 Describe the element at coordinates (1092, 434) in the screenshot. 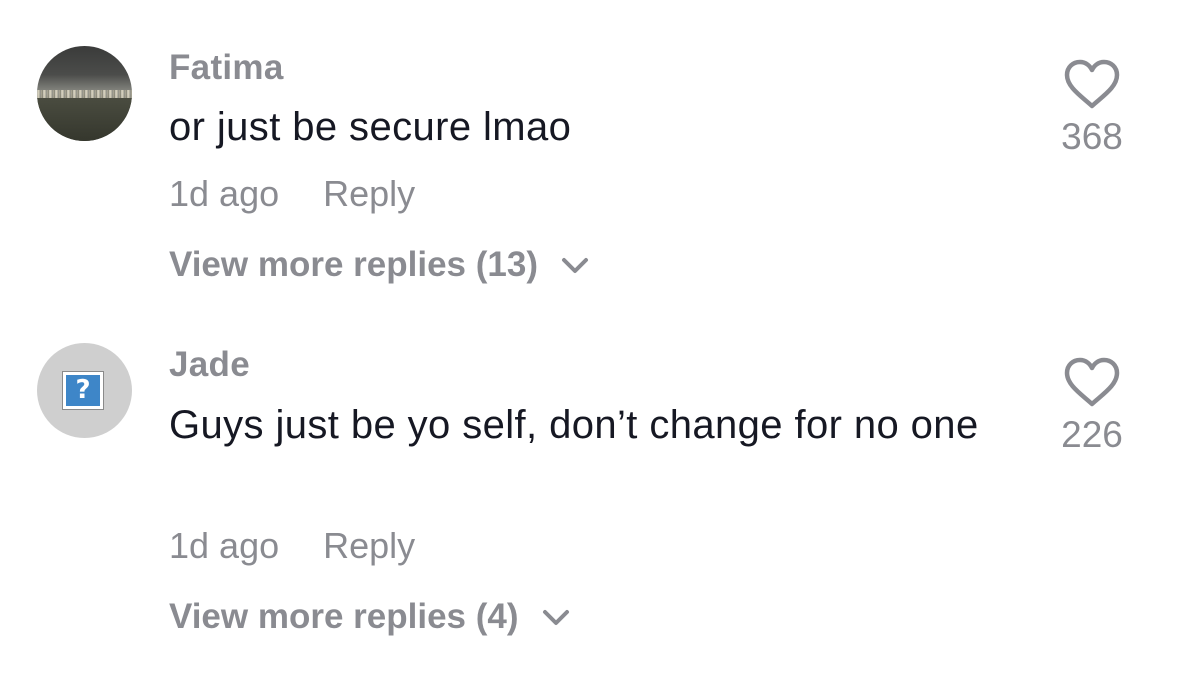

I see `like-count: 226` at that location.